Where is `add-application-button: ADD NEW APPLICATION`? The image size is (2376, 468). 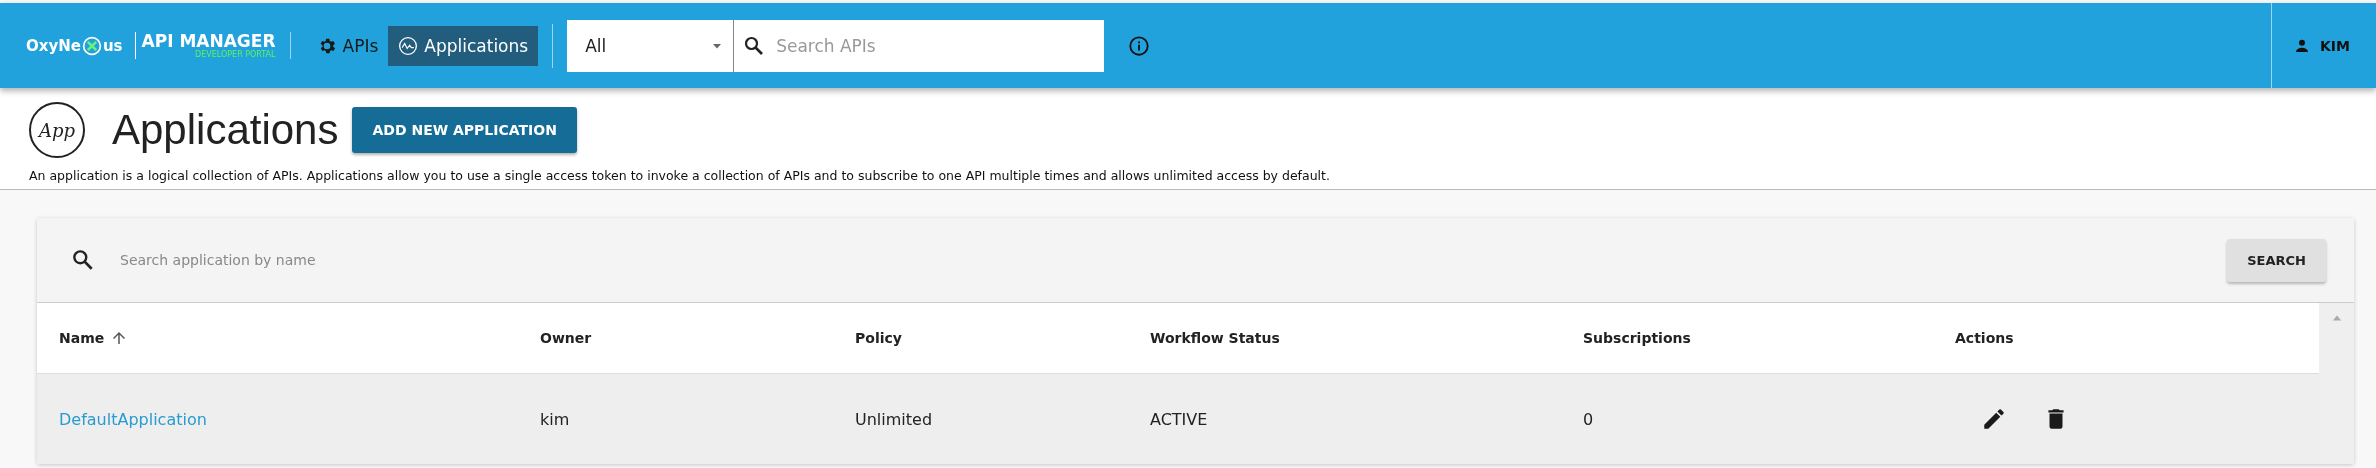
add-application-button: ADD NEW APPLICATION is located at coordinates (464, 130).